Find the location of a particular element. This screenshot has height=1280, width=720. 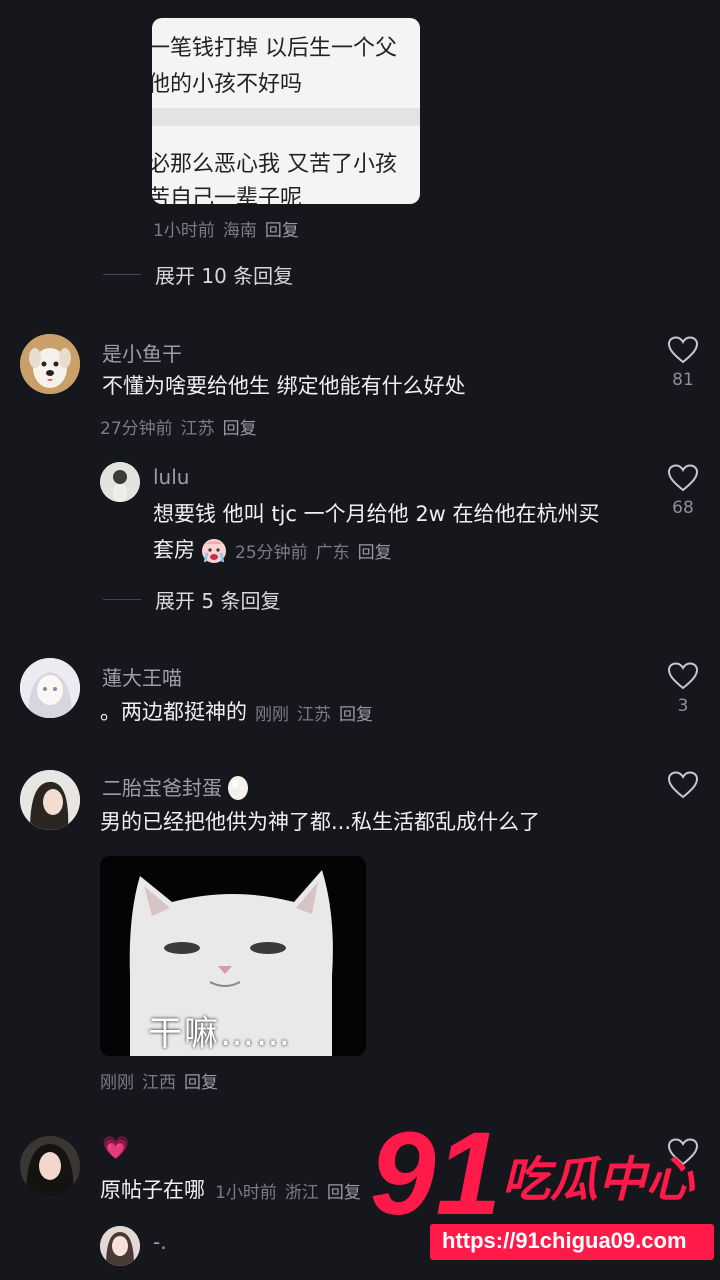

comment-meta: 25分钟前 广东 回复 is located at coordinates (313, 553).